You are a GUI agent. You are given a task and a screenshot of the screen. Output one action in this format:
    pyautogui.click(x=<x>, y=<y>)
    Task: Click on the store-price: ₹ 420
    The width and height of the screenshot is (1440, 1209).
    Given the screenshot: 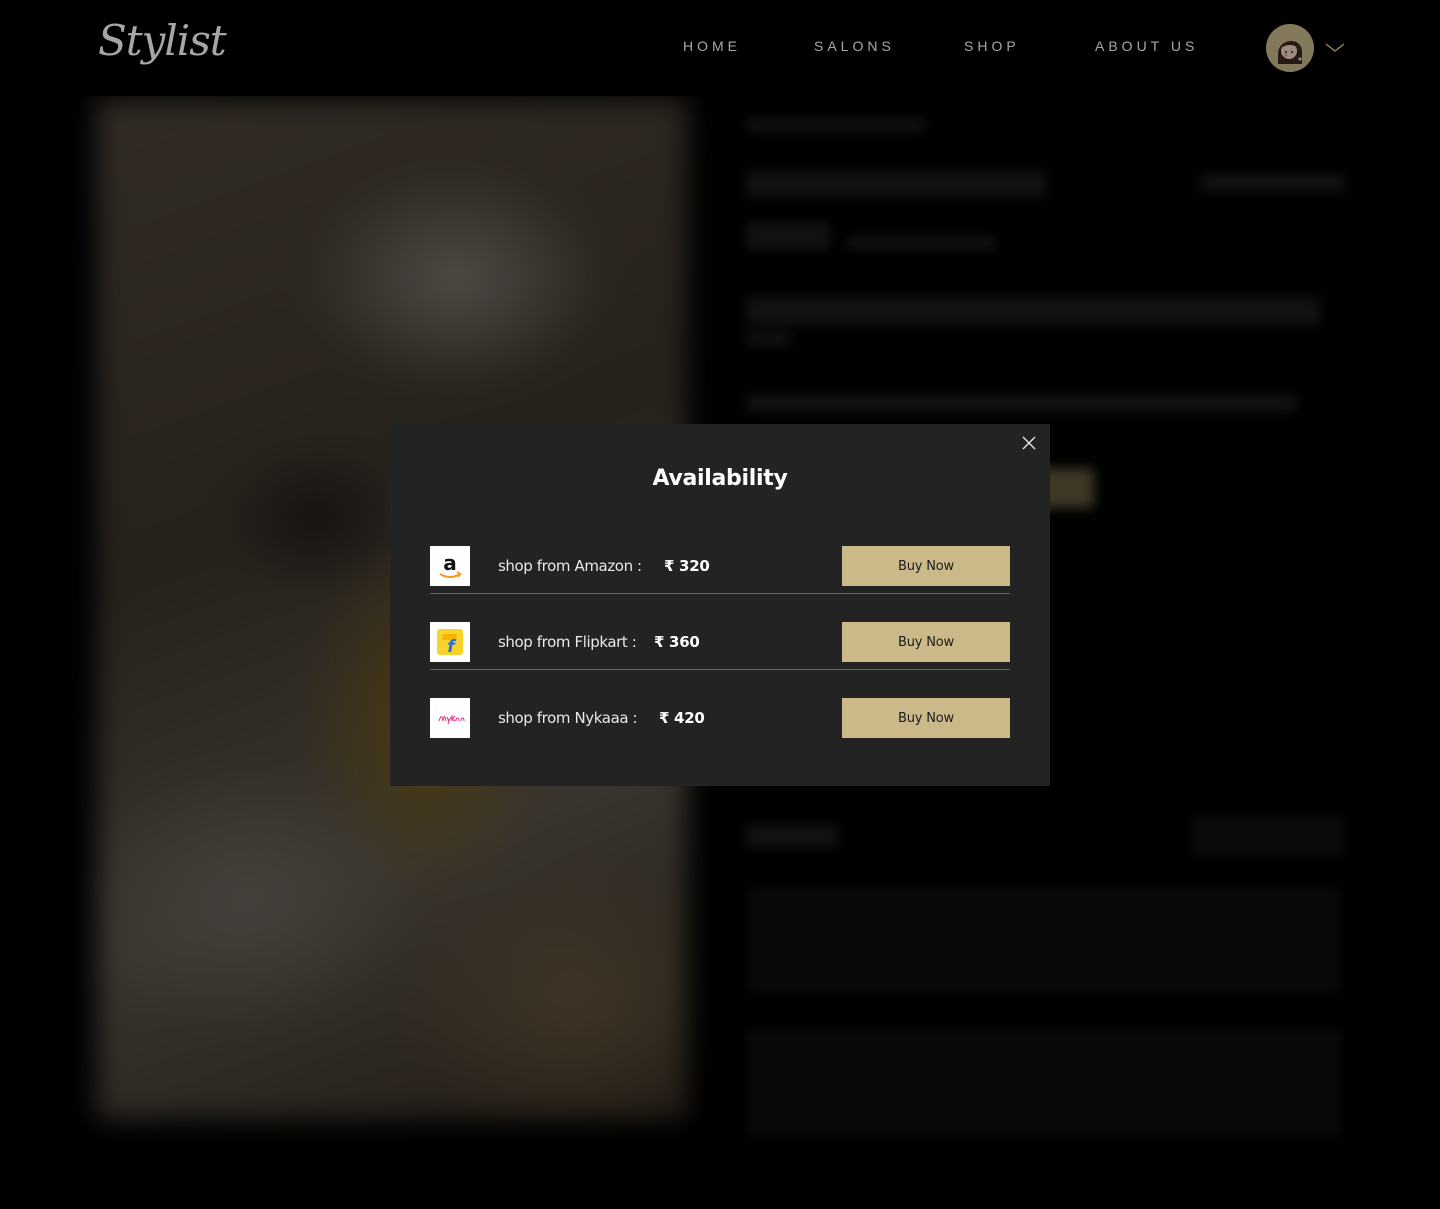 What is the action you would take?
    pyautogui.click(x=682, y=718)
    